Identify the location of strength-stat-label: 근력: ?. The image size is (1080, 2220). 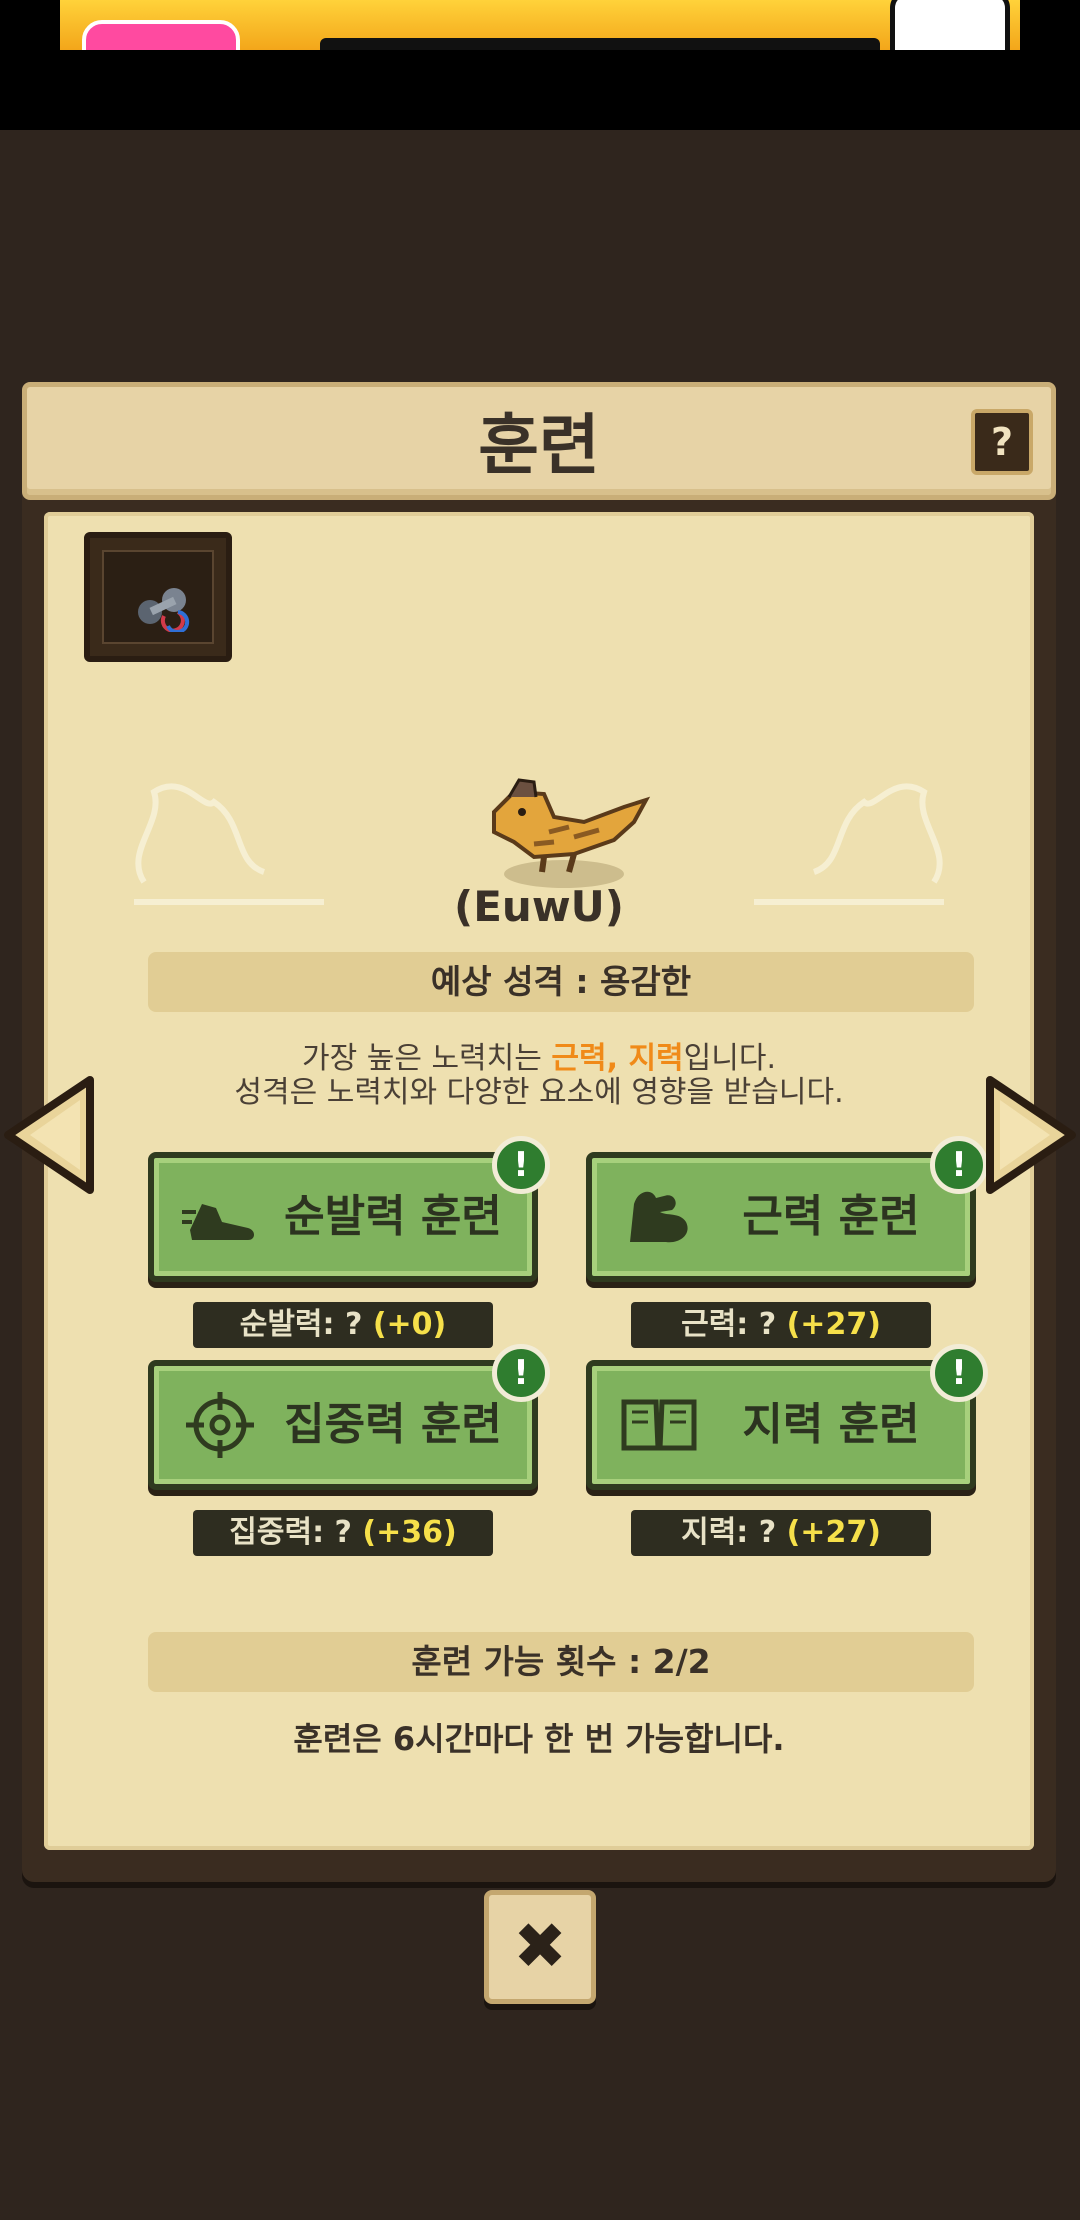
(734, 1324).